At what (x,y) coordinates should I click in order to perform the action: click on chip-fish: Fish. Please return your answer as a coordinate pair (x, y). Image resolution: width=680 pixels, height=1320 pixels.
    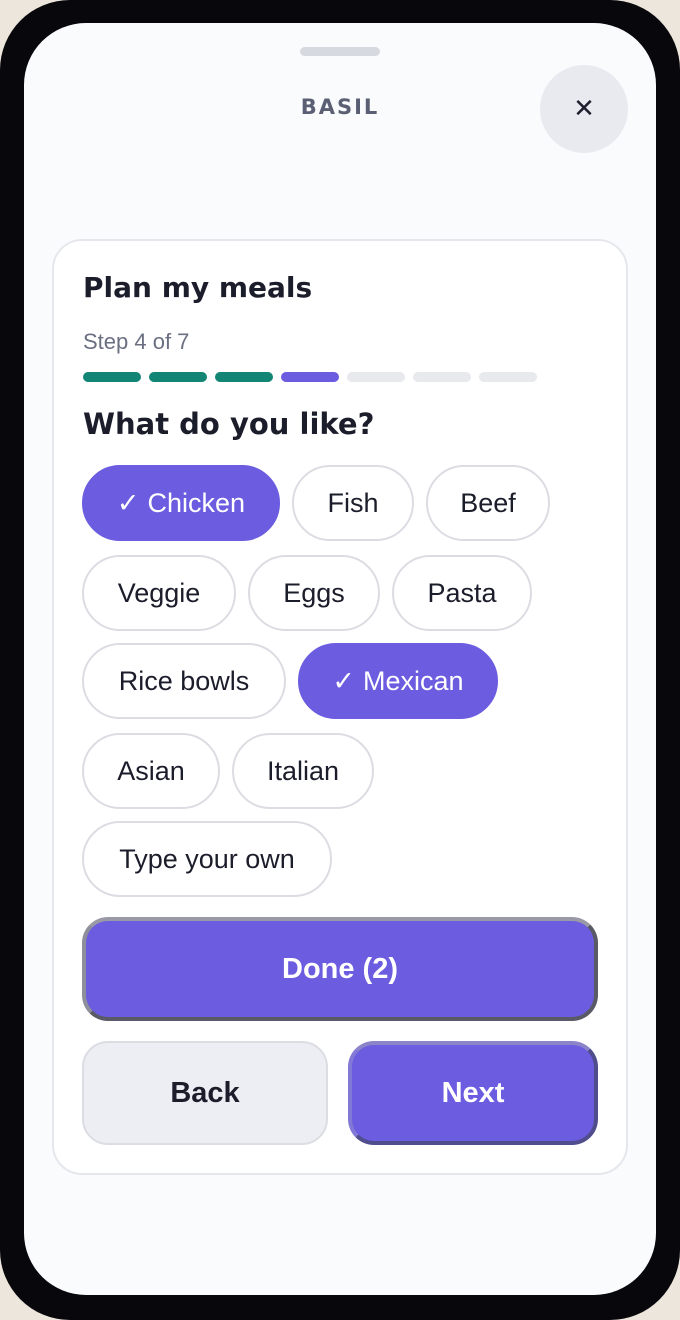
    Looking at the image, I should click on (353, 503).